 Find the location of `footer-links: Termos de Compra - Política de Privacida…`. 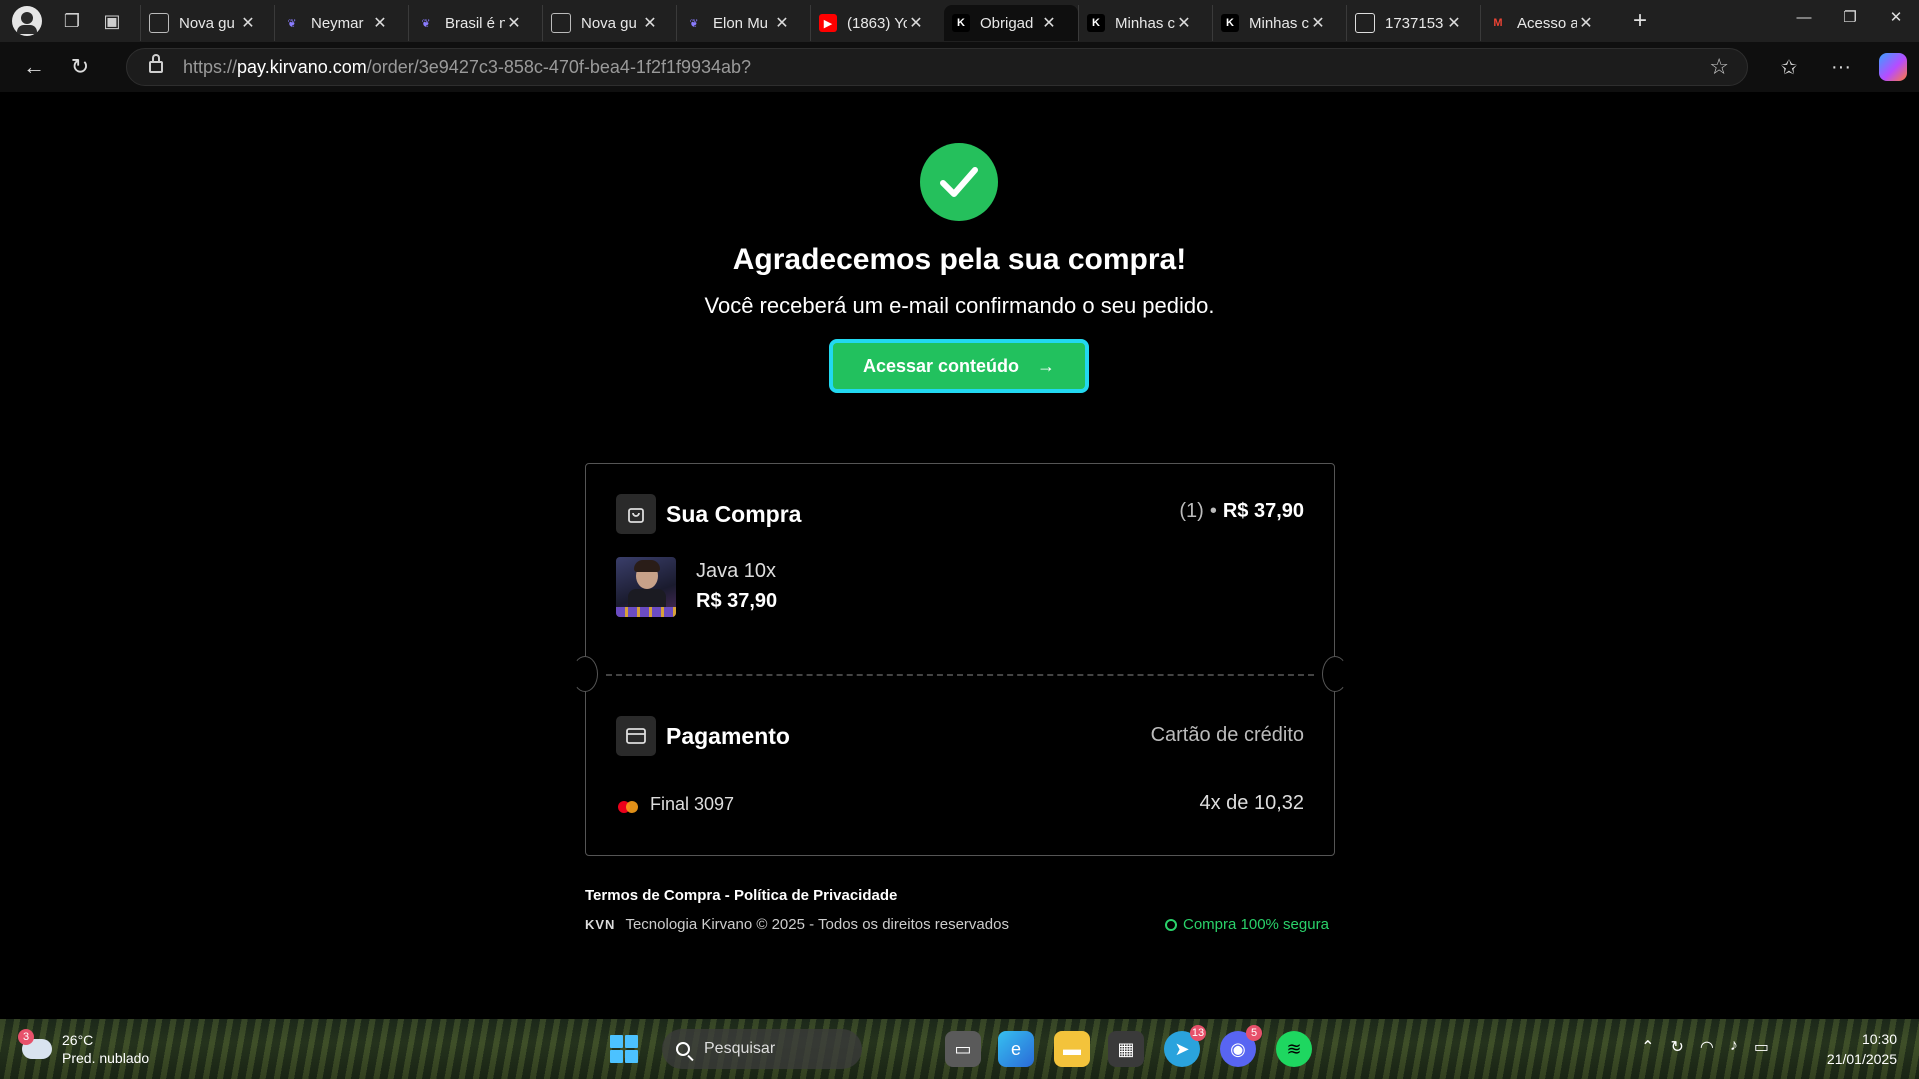

footer-links: Termos de Compra - Política de Privacida… is located at coordinates (741, 895).